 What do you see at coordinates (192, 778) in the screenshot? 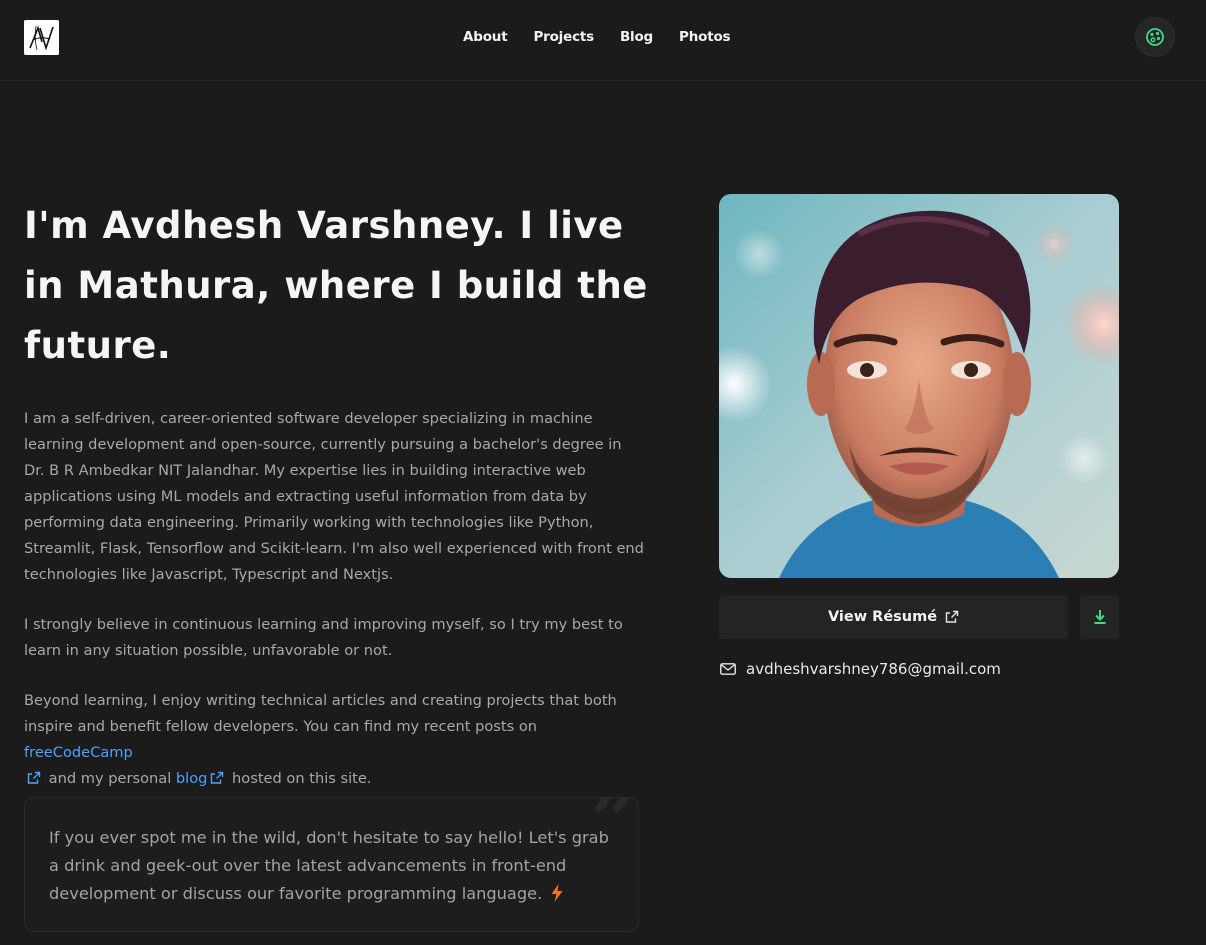
I see `blog-link: blog` at bounding box center [192, 778].